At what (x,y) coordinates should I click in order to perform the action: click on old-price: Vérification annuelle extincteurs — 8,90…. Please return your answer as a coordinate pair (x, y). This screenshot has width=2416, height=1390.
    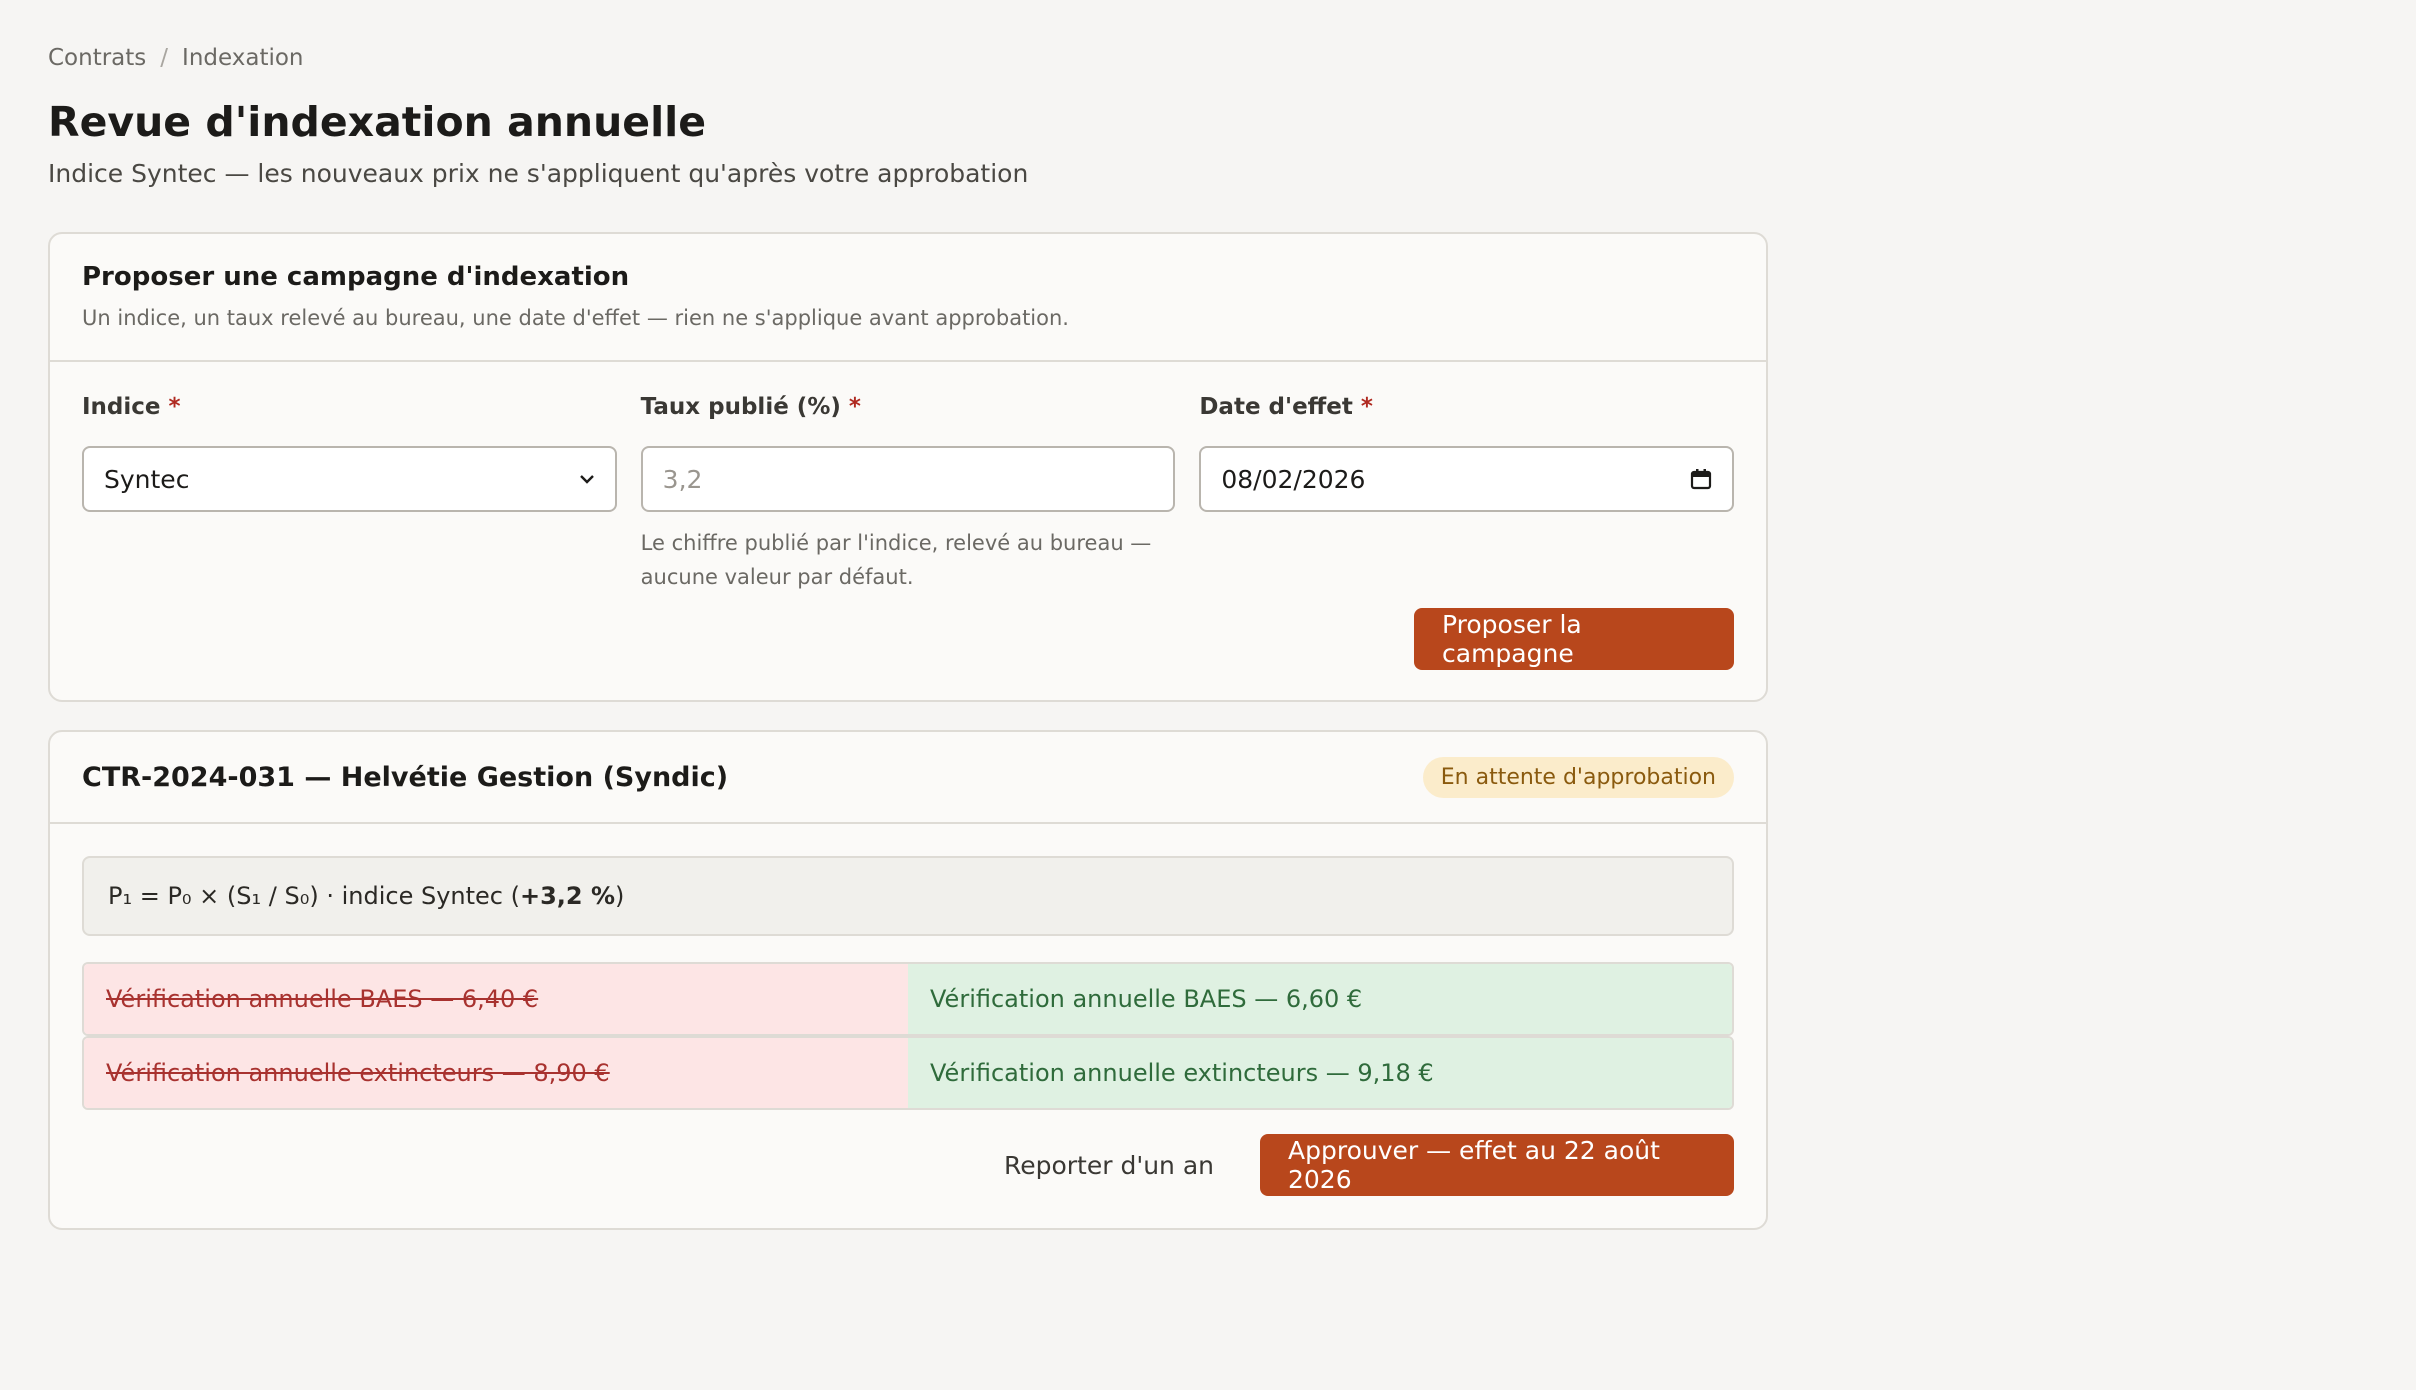
    Looking at the image, I should click on (496, 1073).